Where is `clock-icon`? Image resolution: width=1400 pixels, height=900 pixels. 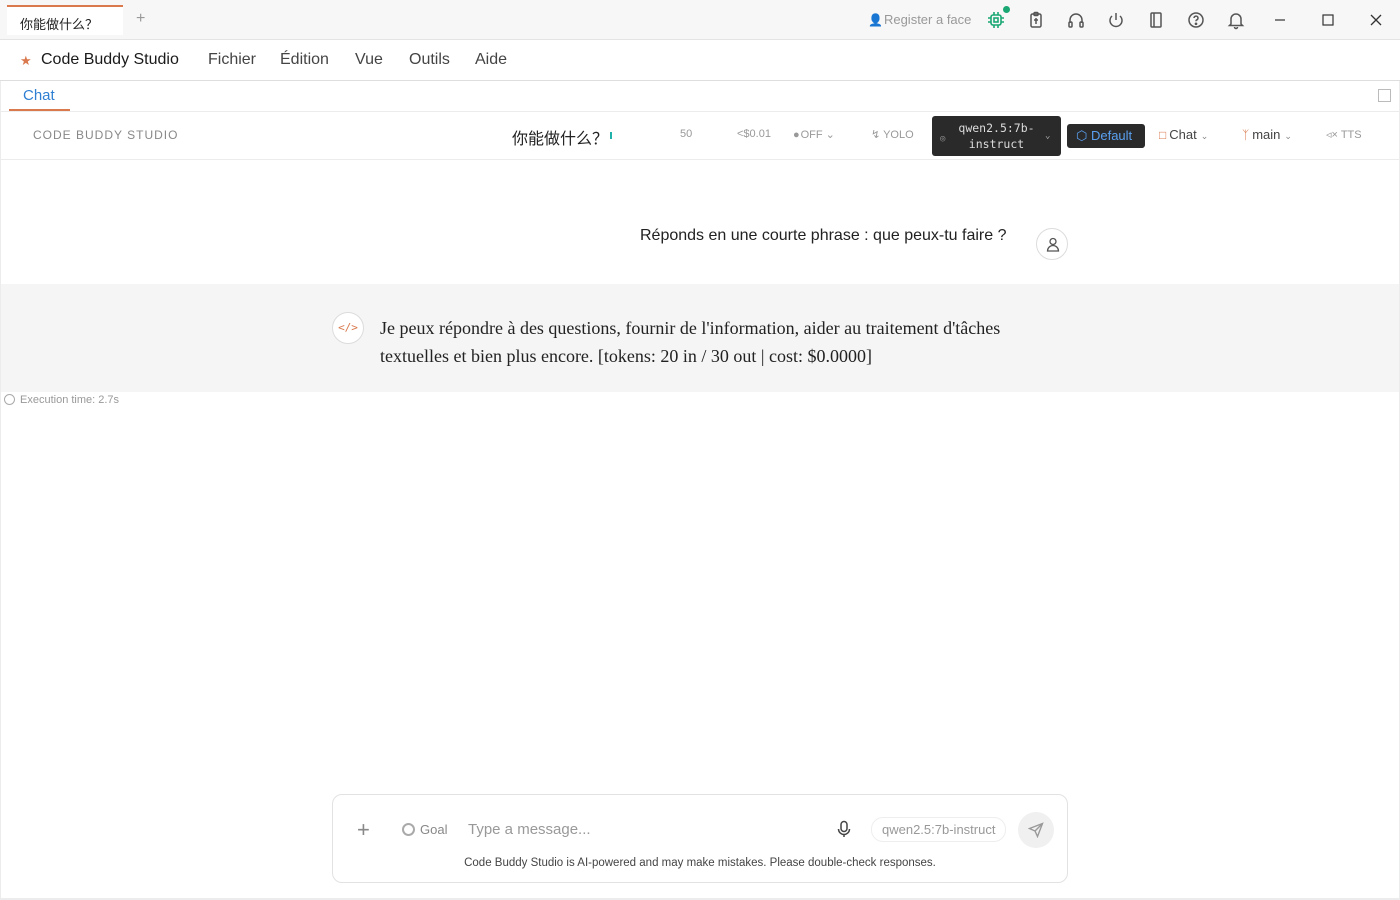 clock-icon is located at coordinates (9, 399).